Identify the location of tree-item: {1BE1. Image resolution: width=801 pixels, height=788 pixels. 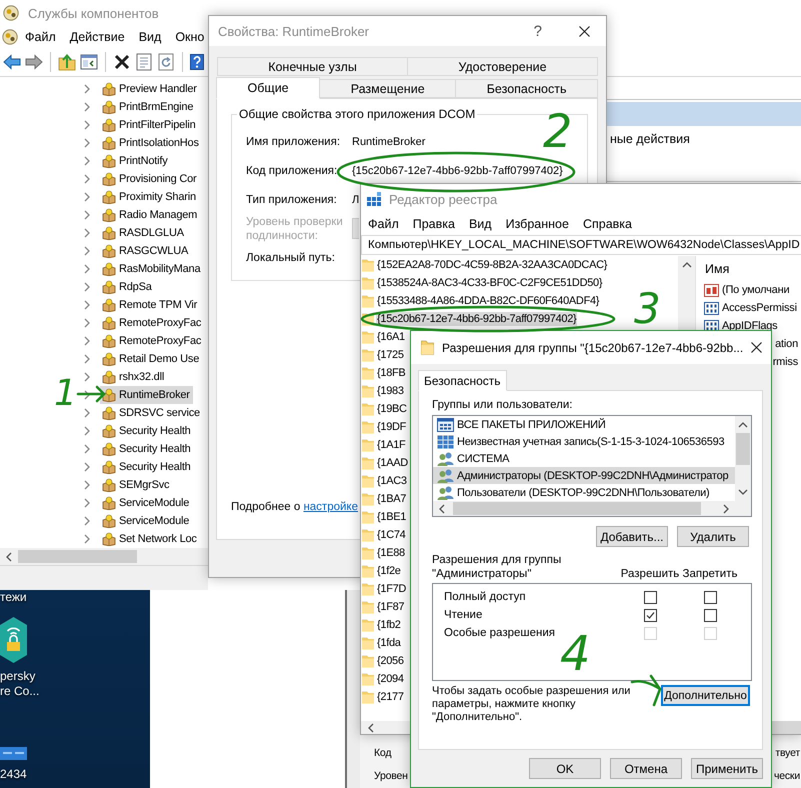
(392, 517).